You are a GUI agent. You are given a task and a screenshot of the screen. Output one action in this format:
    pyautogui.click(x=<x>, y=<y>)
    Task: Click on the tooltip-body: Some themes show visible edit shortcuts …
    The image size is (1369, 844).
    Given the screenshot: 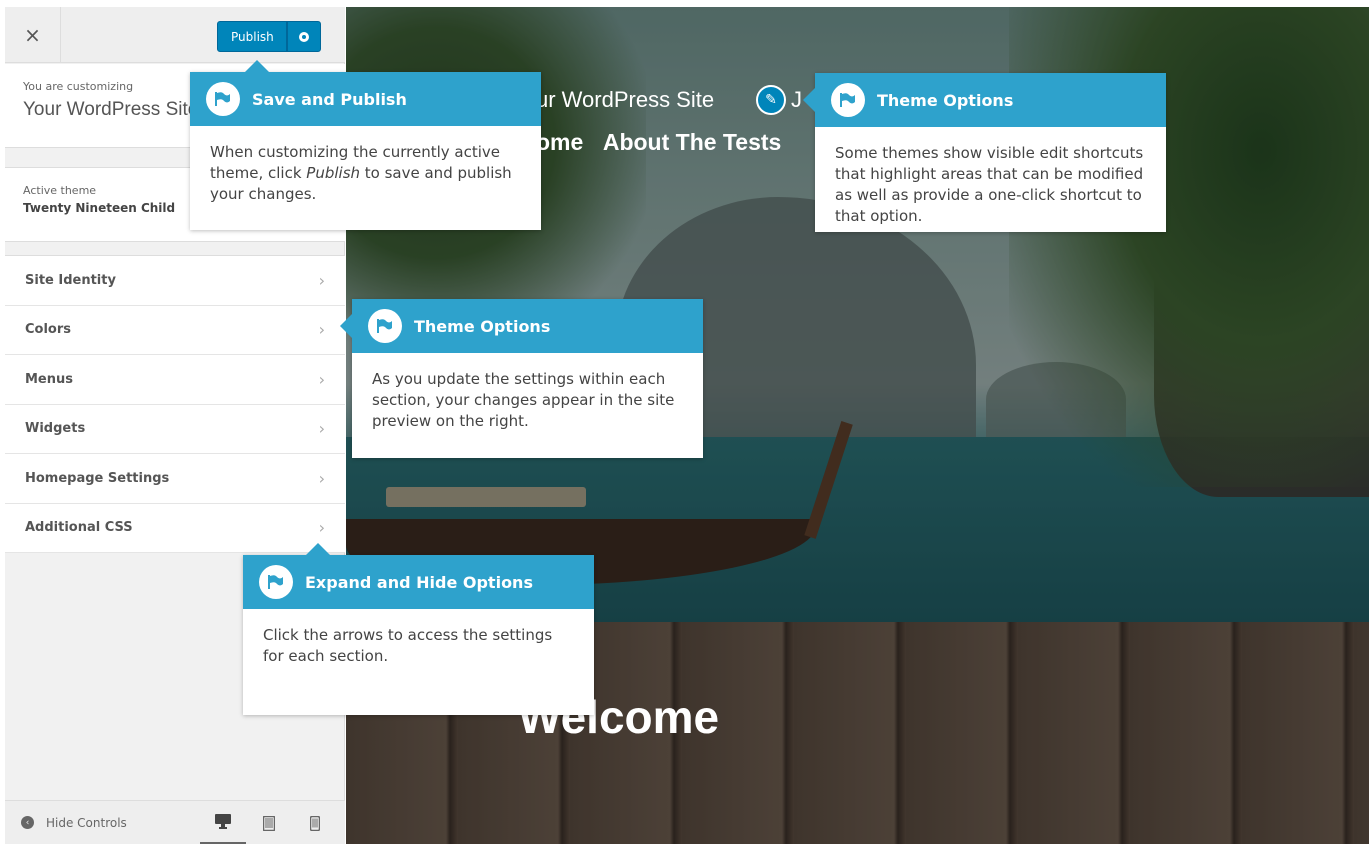 What is the action you would take?
    pyautogui.click(x=989, y=184)
    